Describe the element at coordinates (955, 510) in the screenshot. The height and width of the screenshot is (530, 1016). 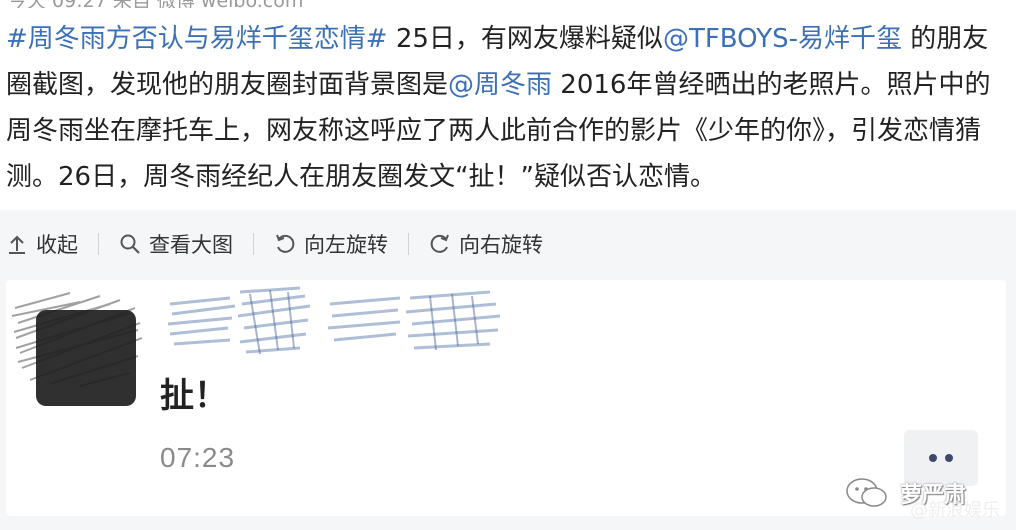
I see `watermark-sub: @新浪娱乐` at that location.